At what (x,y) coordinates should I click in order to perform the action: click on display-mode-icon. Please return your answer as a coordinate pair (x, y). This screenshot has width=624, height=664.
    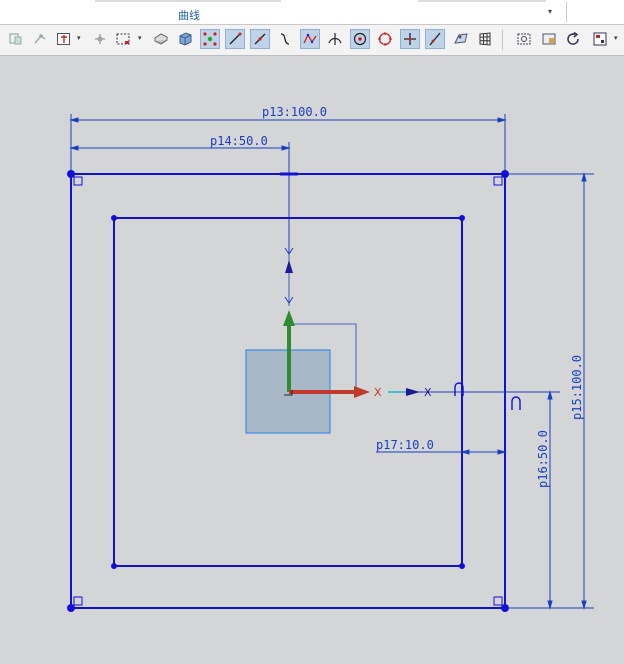
    Looking at the image, I should click on (600, 39).